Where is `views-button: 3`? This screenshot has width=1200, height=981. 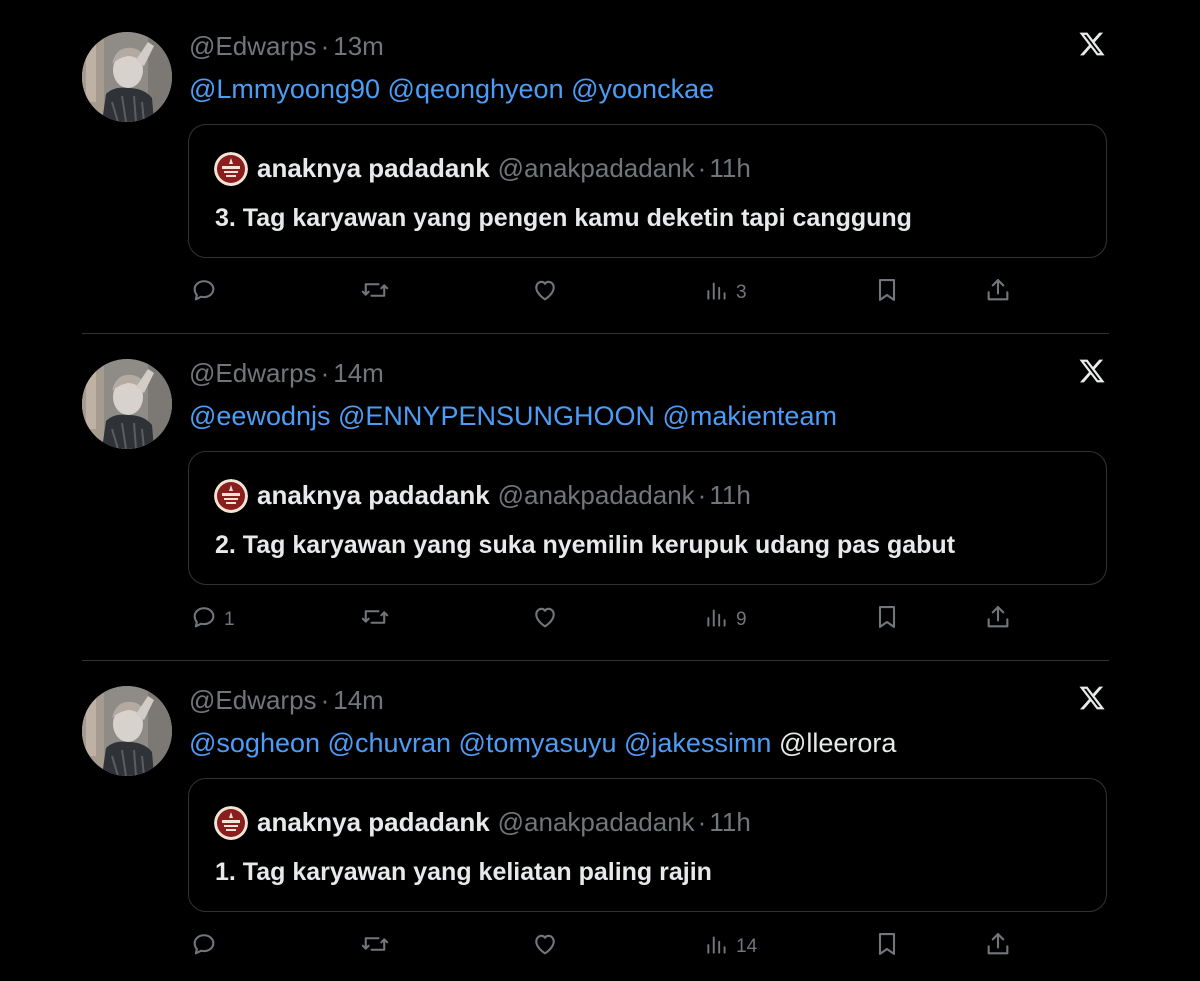 views-button: 3 is located at coordinates (725, 293).